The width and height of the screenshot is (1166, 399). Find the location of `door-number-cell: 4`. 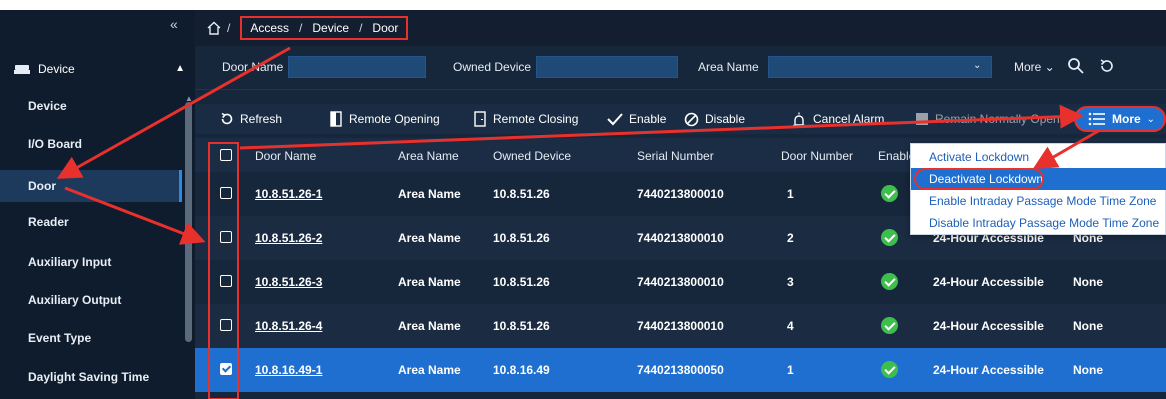

door-number-cell: 4 is located at coordinates (790, 326).